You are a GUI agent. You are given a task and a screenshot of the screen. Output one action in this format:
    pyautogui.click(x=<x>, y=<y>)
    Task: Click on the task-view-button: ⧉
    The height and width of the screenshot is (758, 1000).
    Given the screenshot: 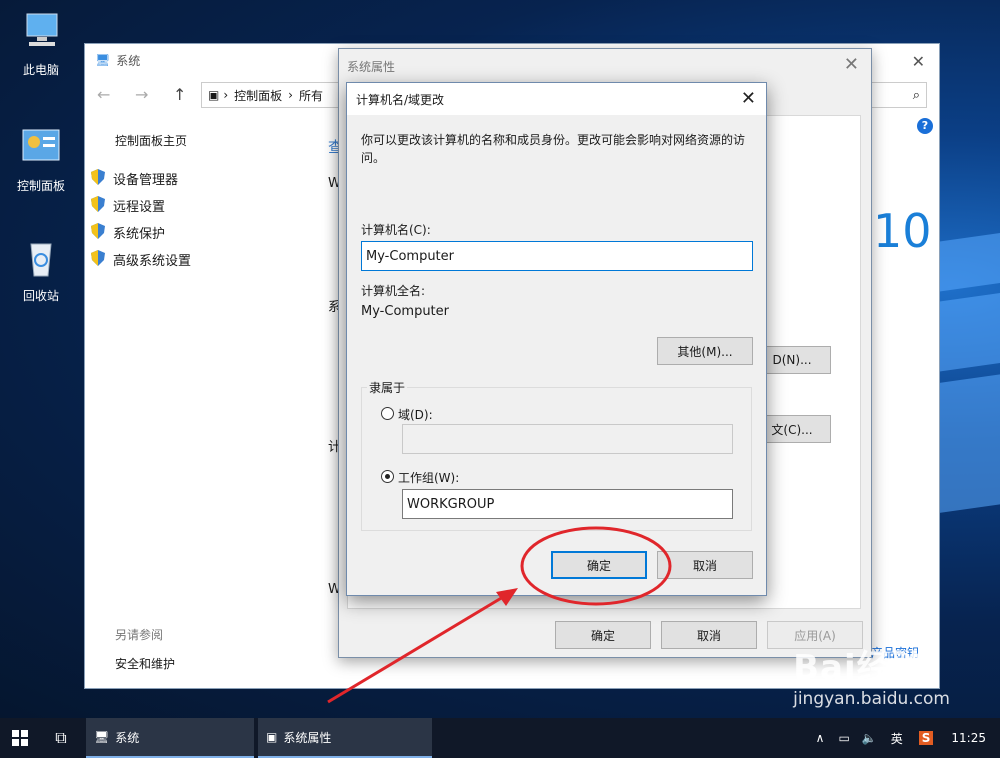 What is the action you would take?
    pyautogui.click(x=61, y=738)
    